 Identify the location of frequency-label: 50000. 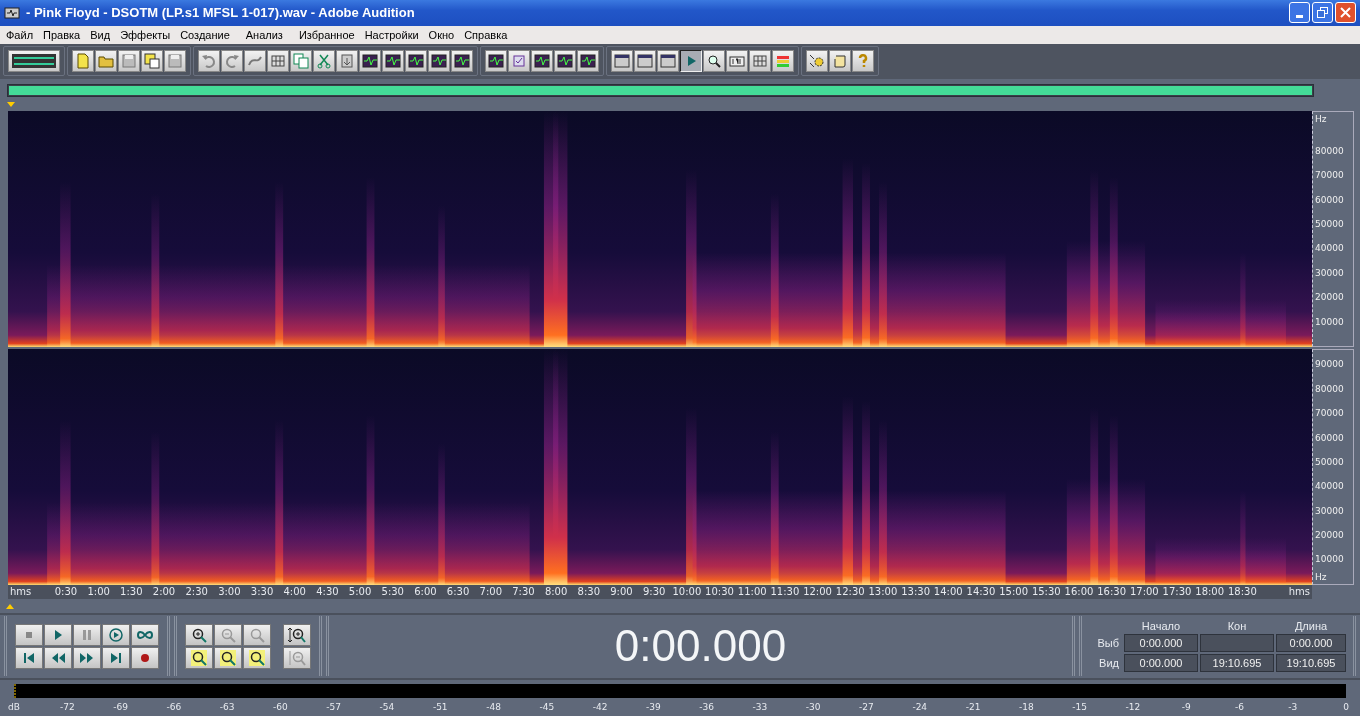
(1329, 224).